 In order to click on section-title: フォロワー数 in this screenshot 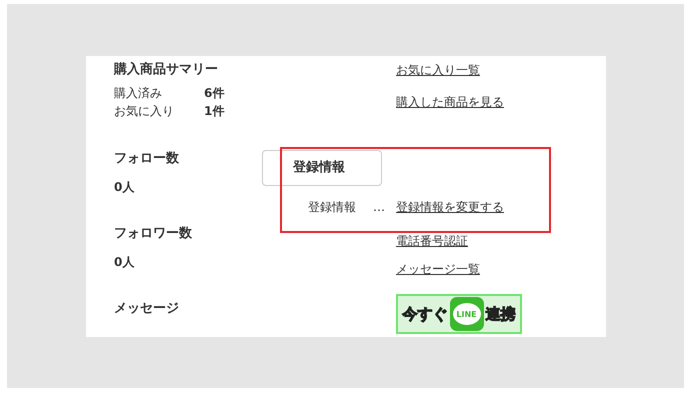, I will do `click(153, 234)`.